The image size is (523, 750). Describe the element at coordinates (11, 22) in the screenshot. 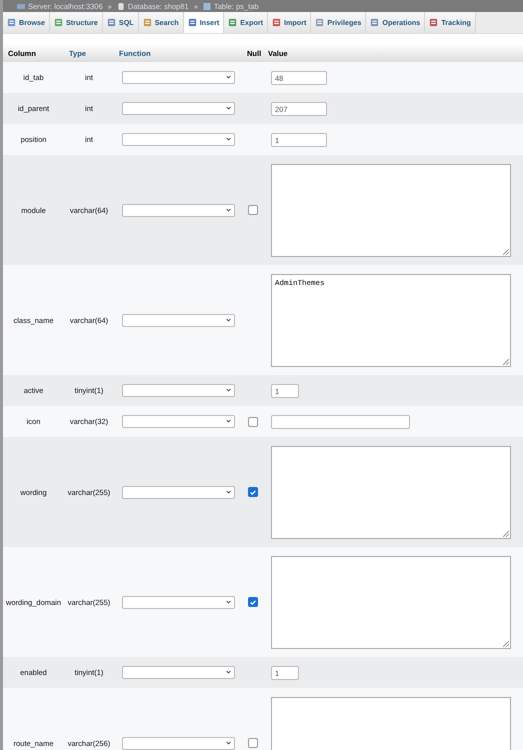

I see `browse-icon` at that location.